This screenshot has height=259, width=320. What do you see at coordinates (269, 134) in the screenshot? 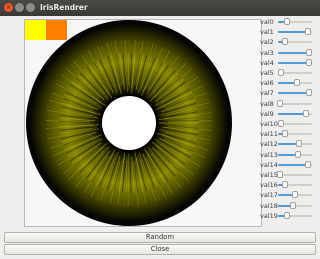
I see `slider-label: val11` at bounding box center [269, 134].